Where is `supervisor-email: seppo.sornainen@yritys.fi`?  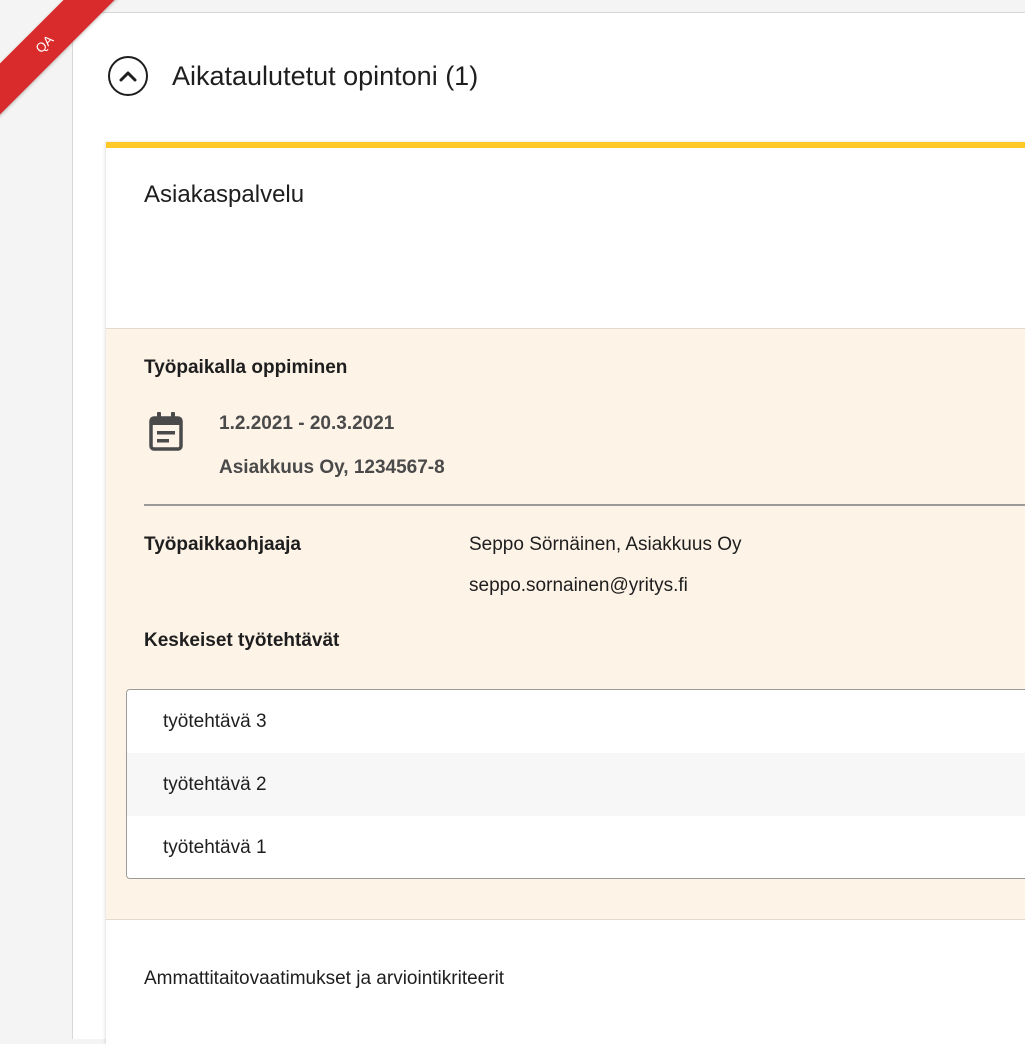
supervisor-email: seppo.sornainen@yritys.fi is located at coordinates (578, 585).